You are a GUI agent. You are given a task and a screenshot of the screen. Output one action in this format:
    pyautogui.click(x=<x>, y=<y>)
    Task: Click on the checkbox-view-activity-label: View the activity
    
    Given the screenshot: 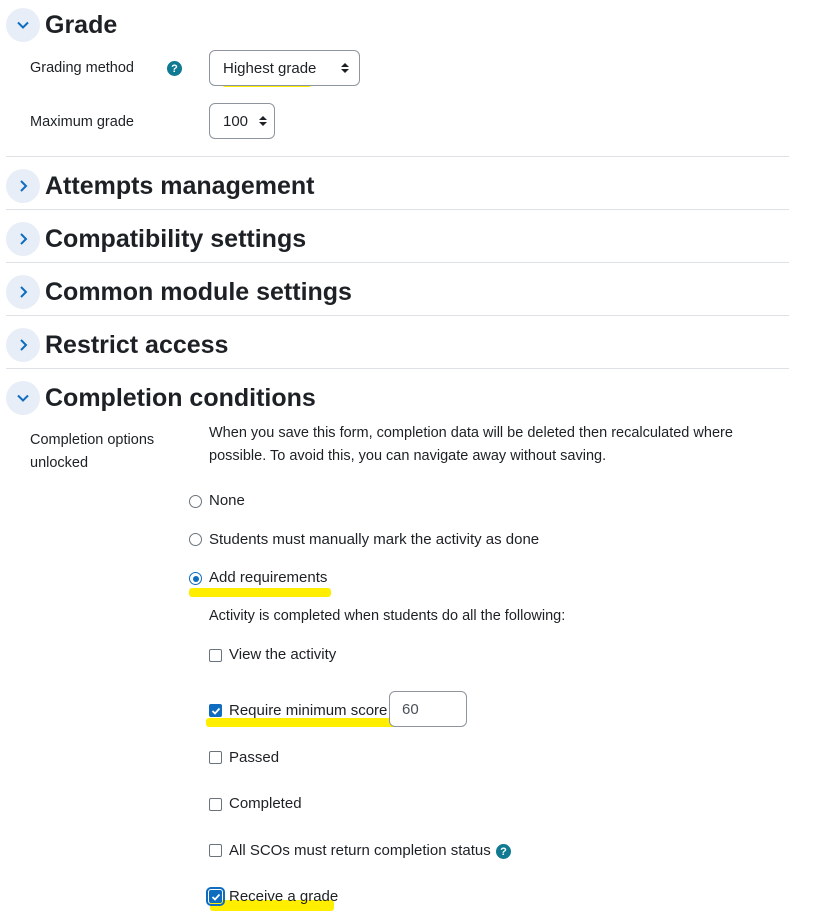 What is the action you would take?
    pyautogui.click(x=282, y=654)
    